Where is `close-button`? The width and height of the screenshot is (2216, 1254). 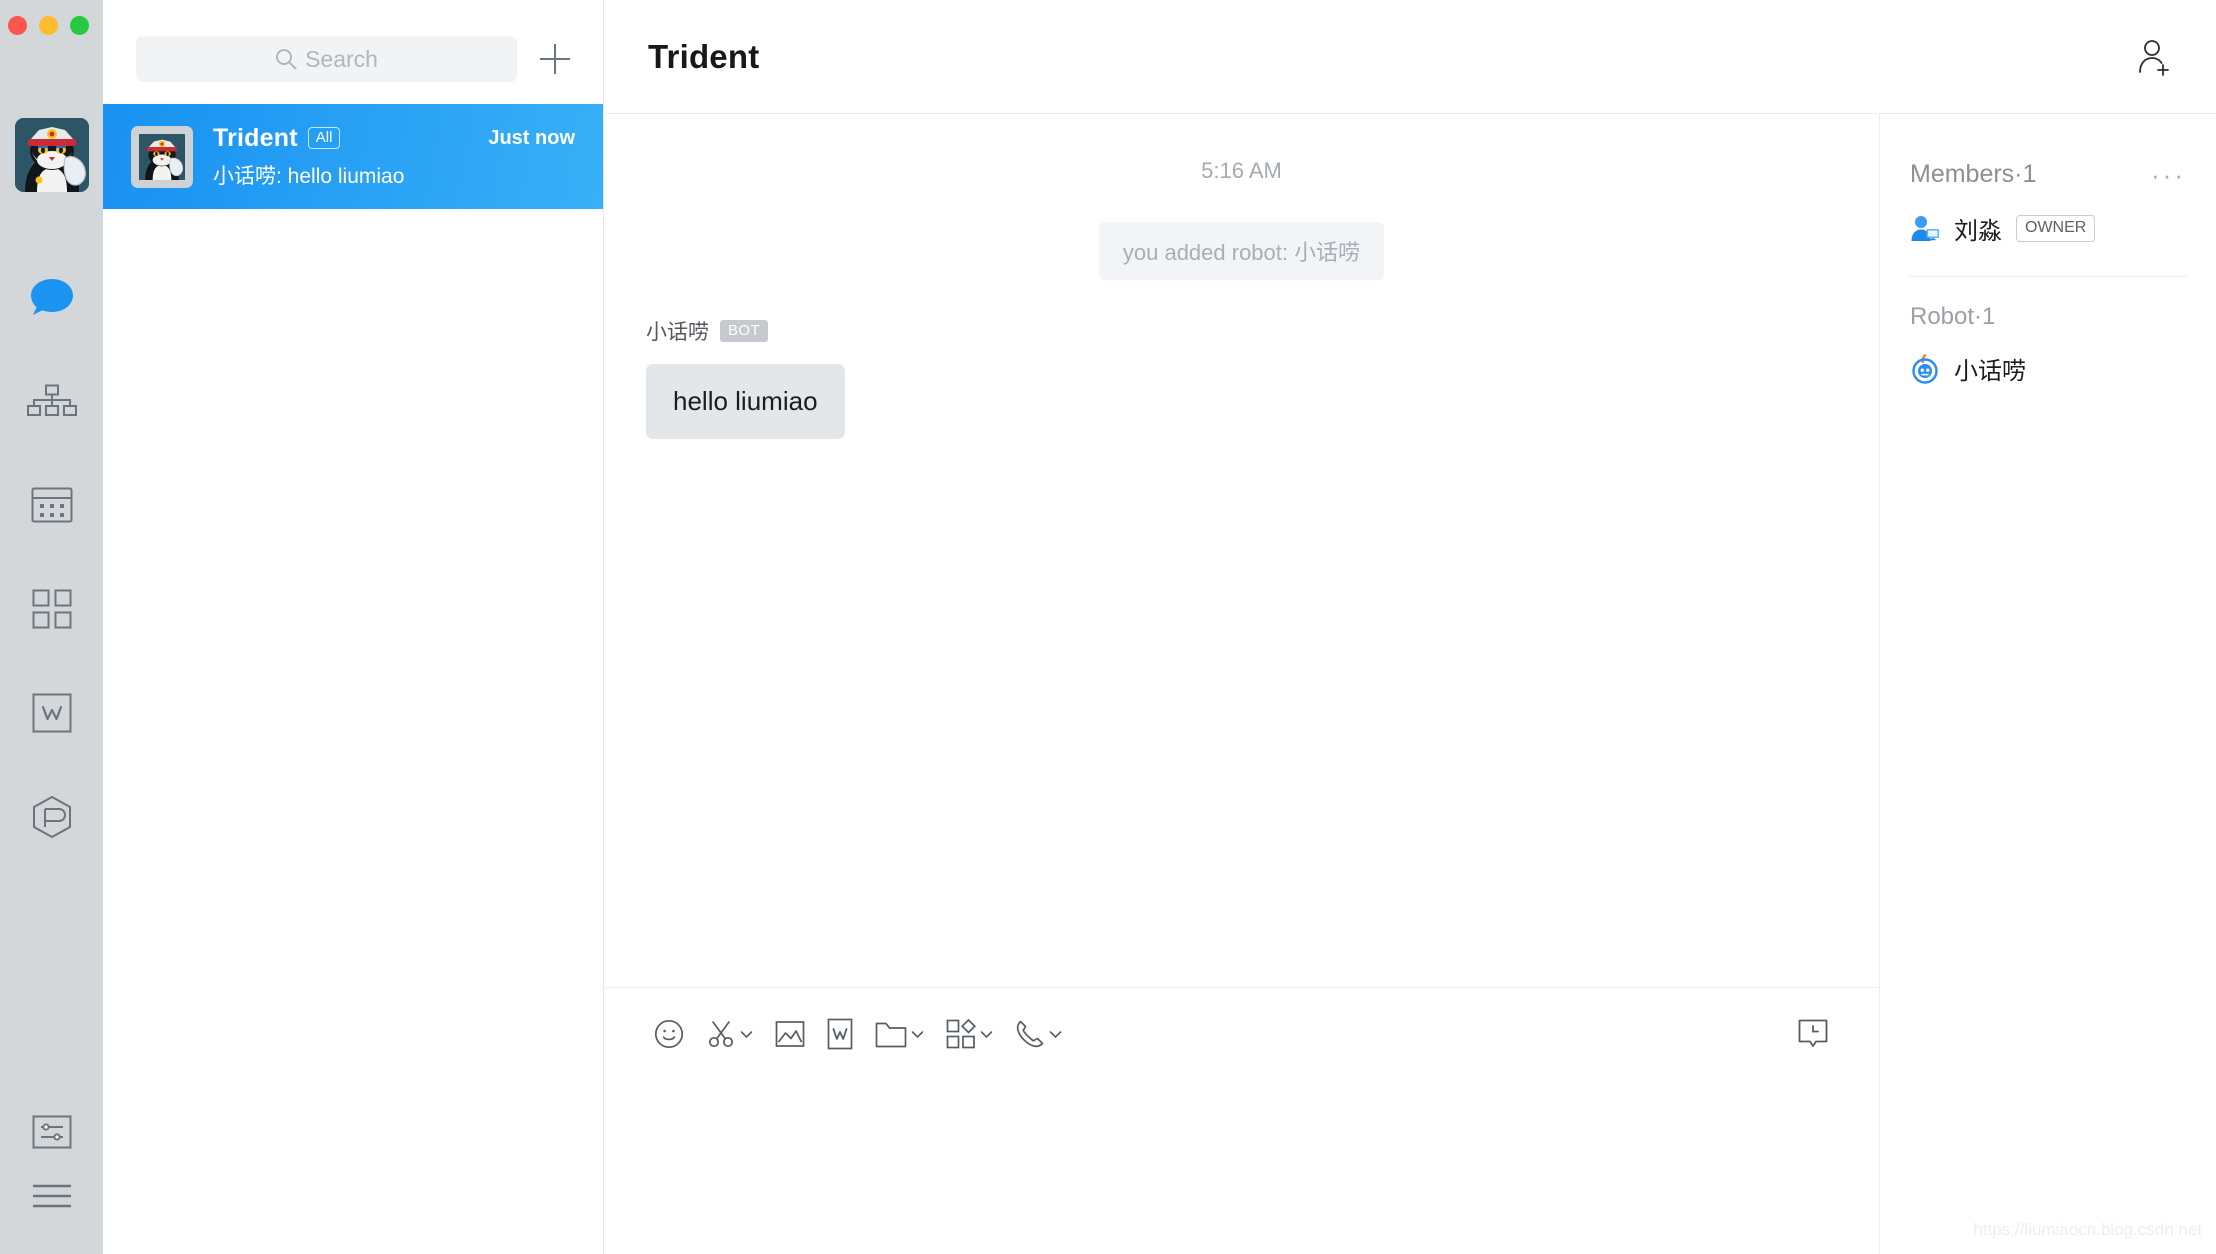
close-button is located at coordinates (17, 25).